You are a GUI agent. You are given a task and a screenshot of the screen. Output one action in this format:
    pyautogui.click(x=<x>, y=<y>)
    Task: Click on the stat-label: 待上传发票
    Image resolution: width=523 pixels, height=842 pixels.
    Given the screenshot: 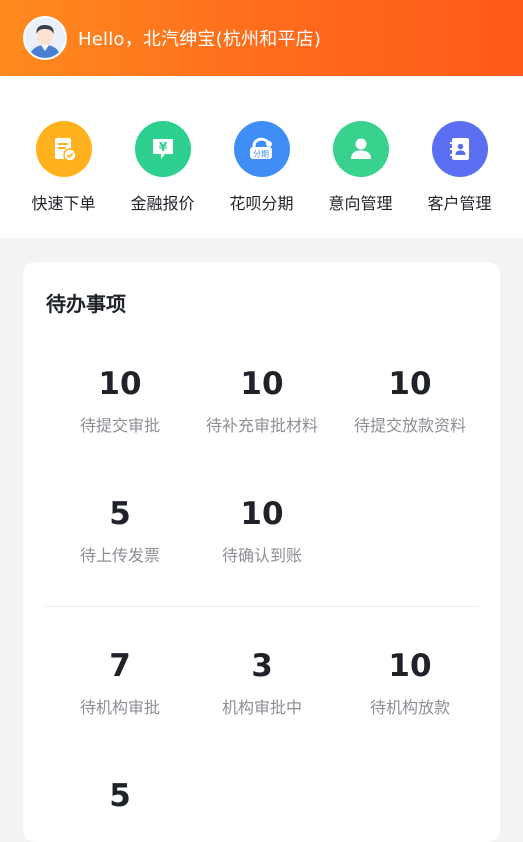 What is the action you would take?
    pyautogui.click(x=119, y=555)
    